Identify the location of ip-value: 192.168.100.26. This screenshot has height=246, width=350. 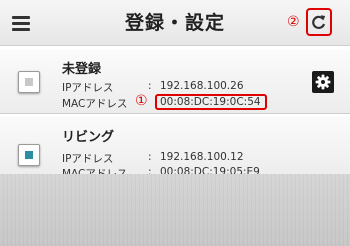
(202, 86).